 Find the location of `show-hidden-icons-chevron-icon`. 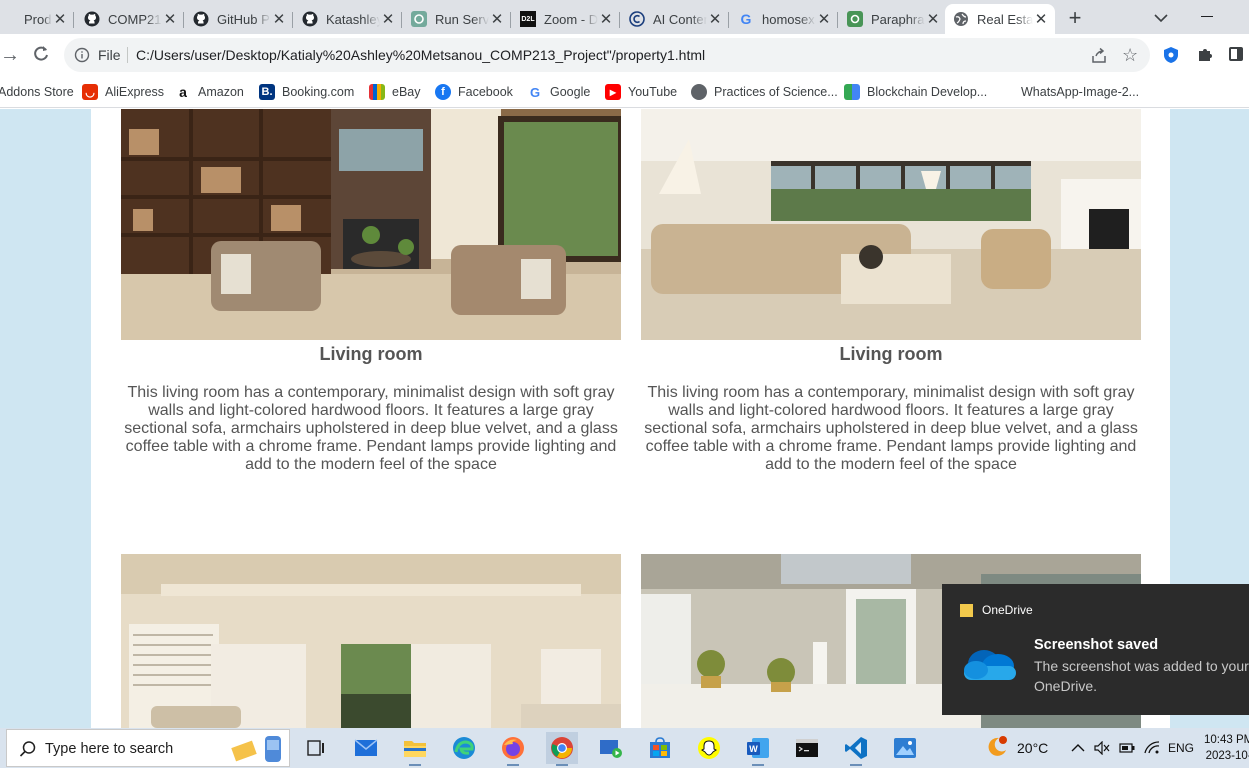

show-hidden-icons-chevron-icon is located at coordinates (1078, 748).